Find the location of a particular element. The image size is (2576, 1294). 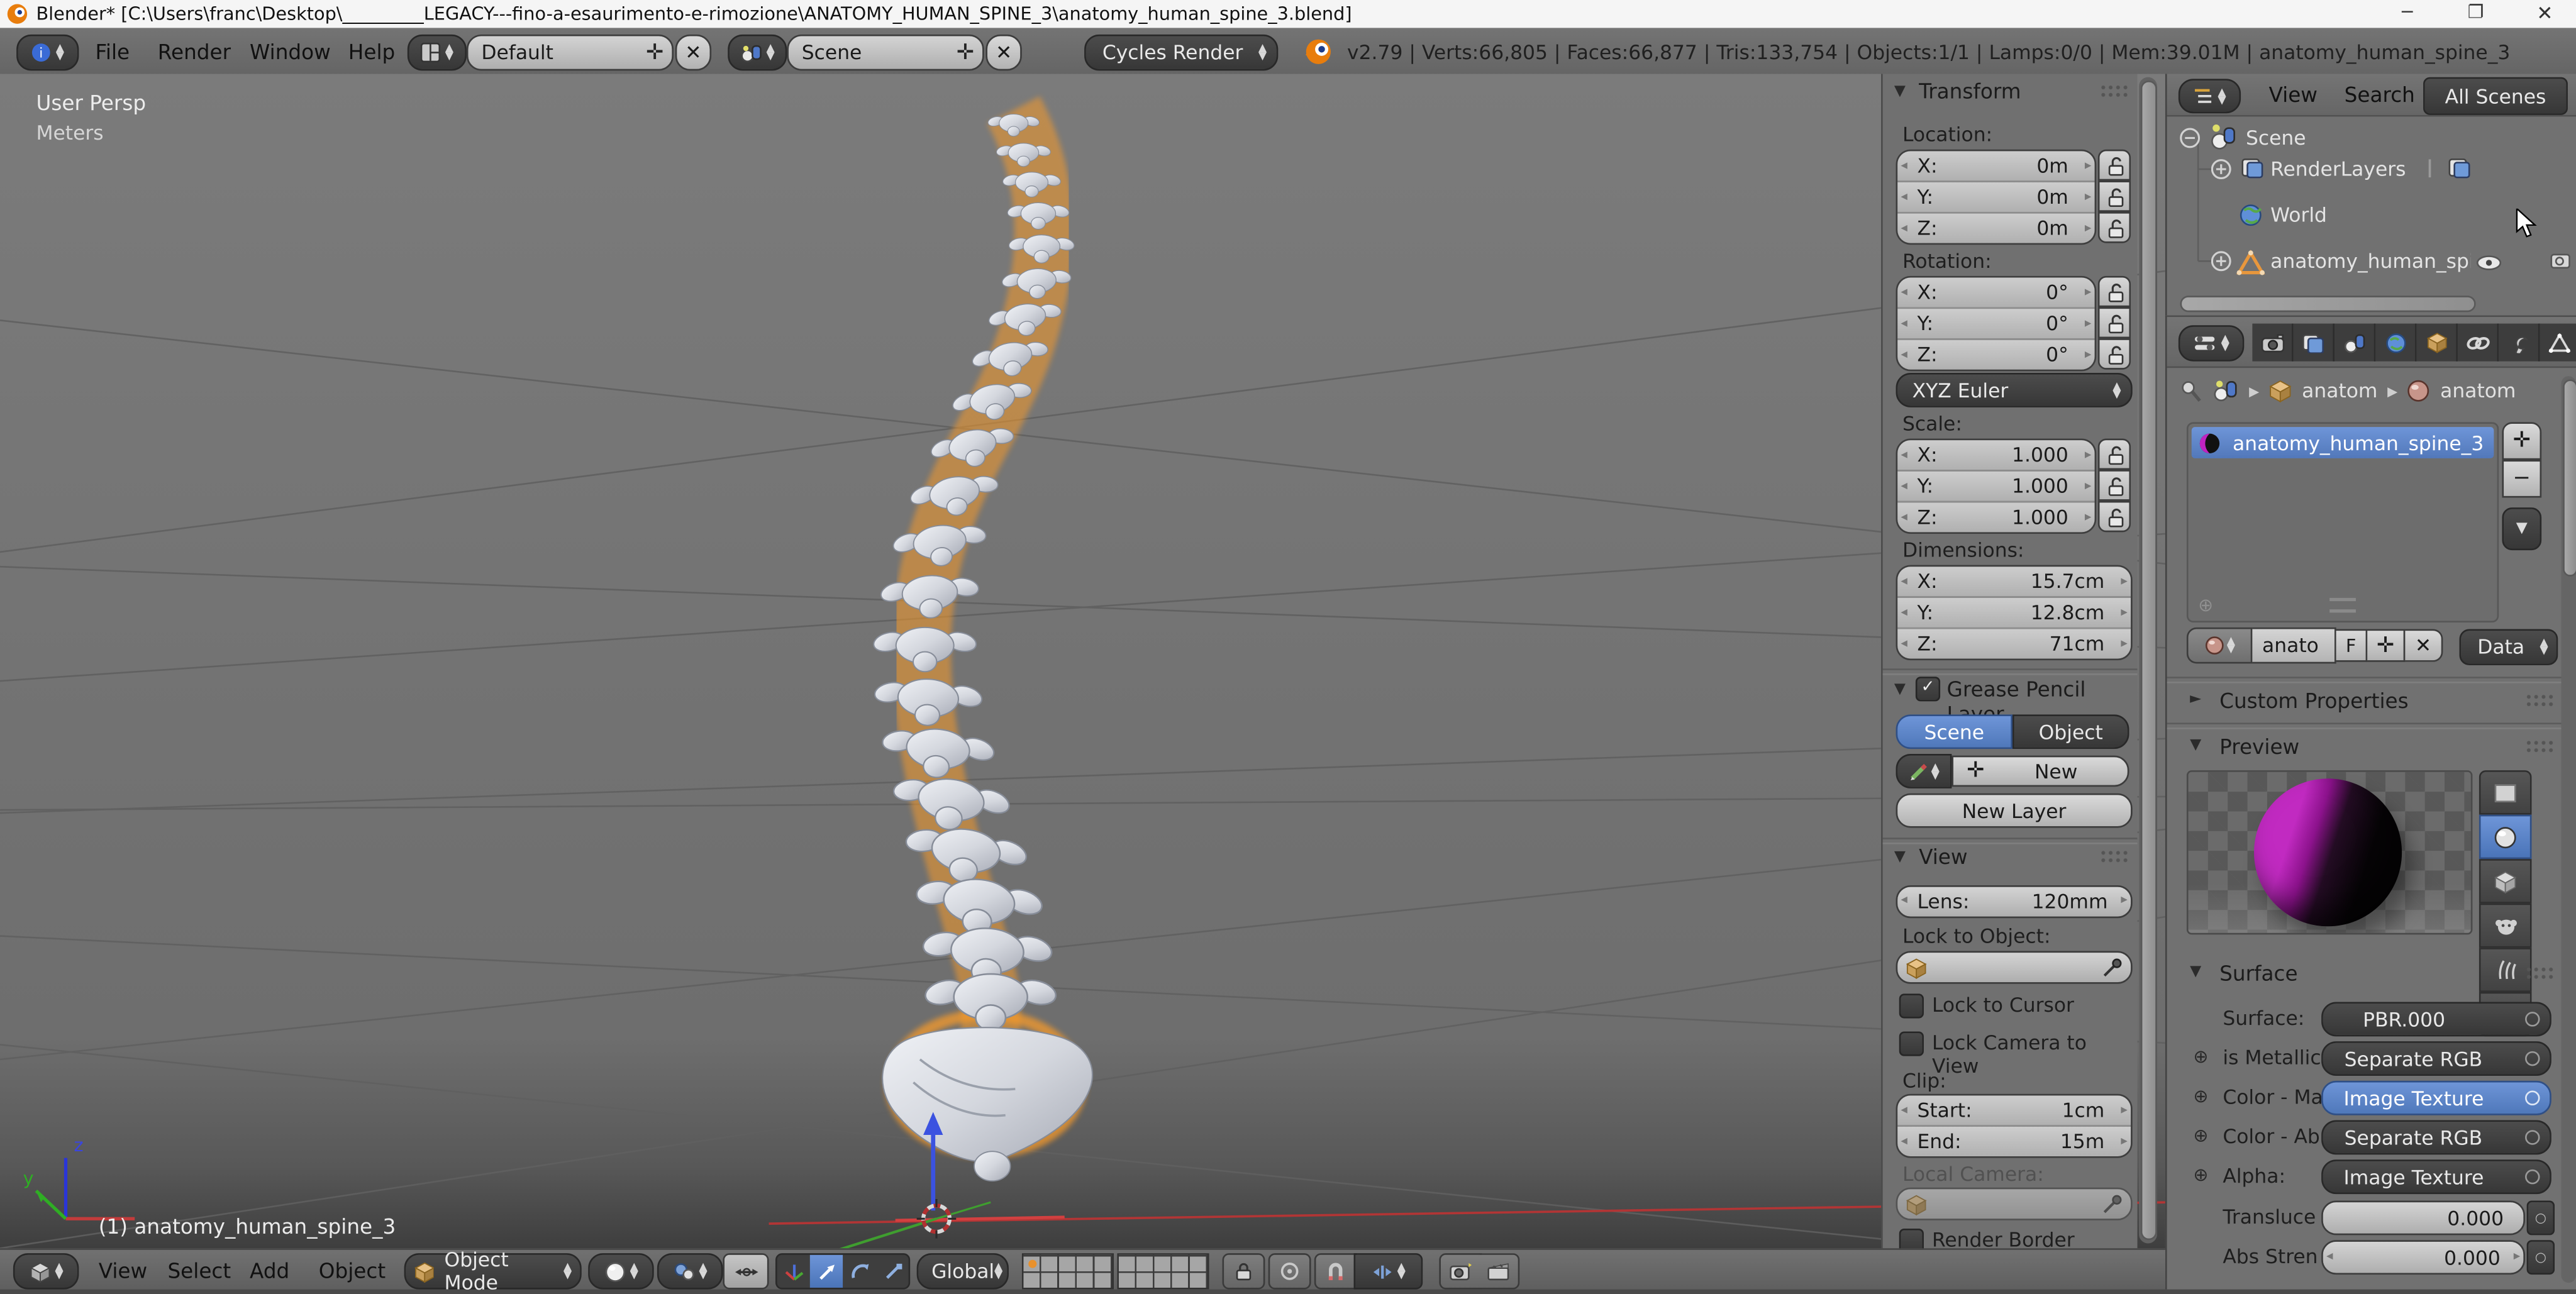

scale-x-field: ◂ X: 1.000 ▸ is located at coordinates (1996, 455).